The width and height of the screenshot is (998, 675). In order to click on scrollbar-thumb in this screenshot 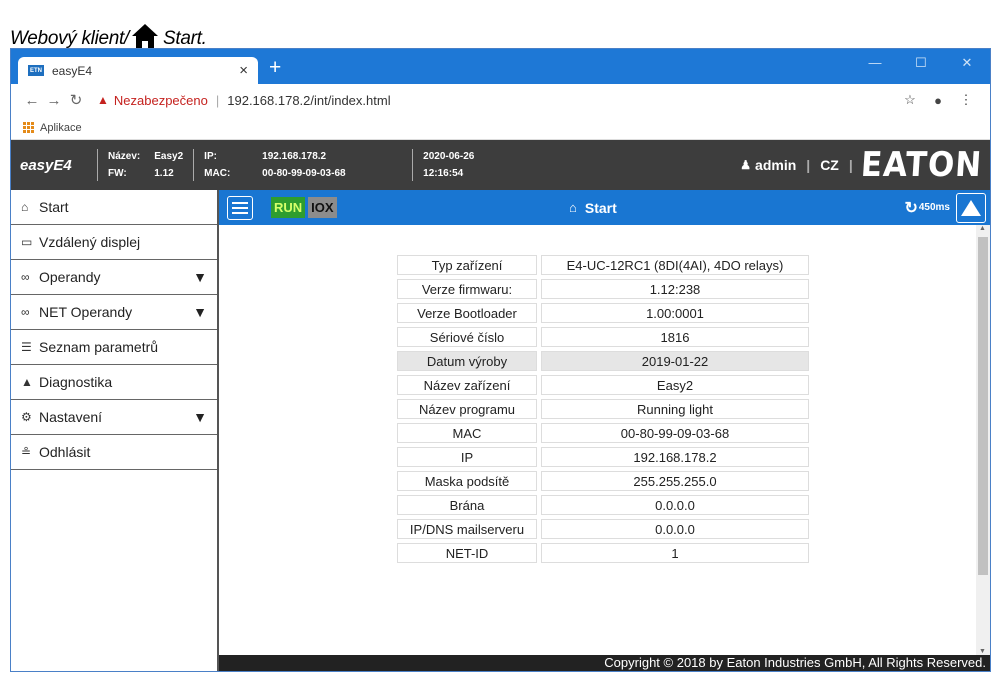, I will do `click(983, 406)`.